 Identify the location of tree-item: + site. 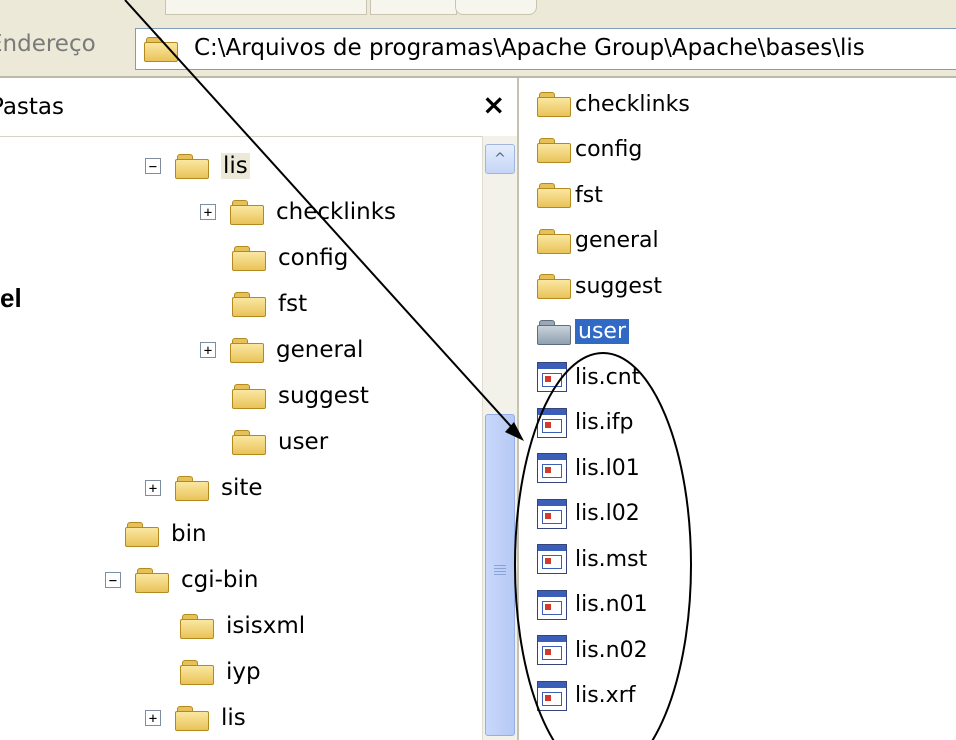
(204, 488).